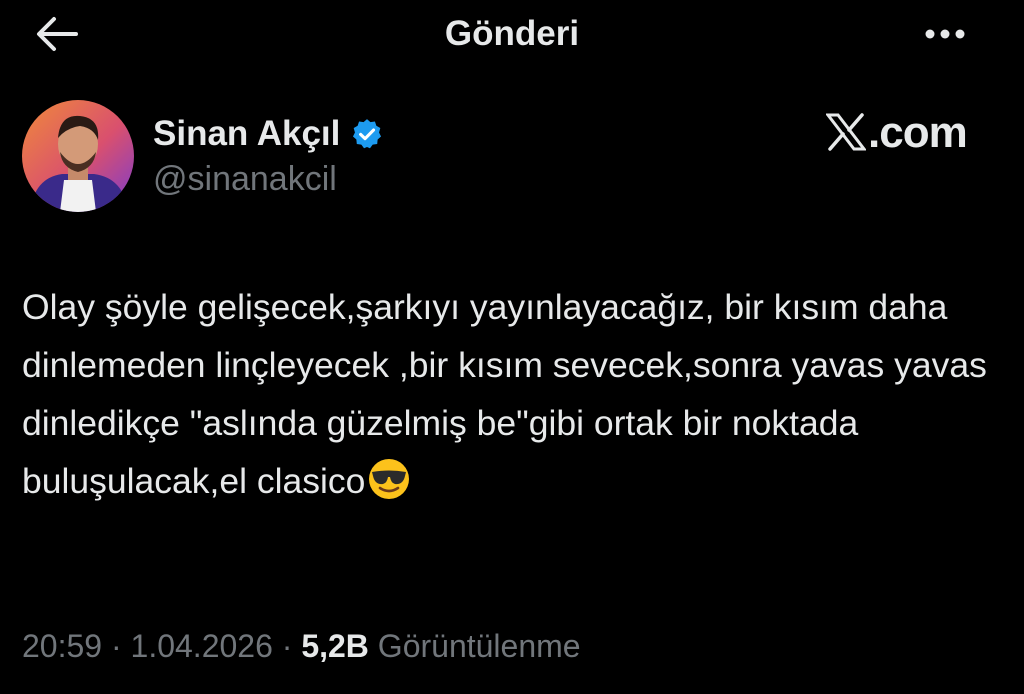 The image size is (1024, 694). I want to click on verified-badge-icon, so click(367, 134).